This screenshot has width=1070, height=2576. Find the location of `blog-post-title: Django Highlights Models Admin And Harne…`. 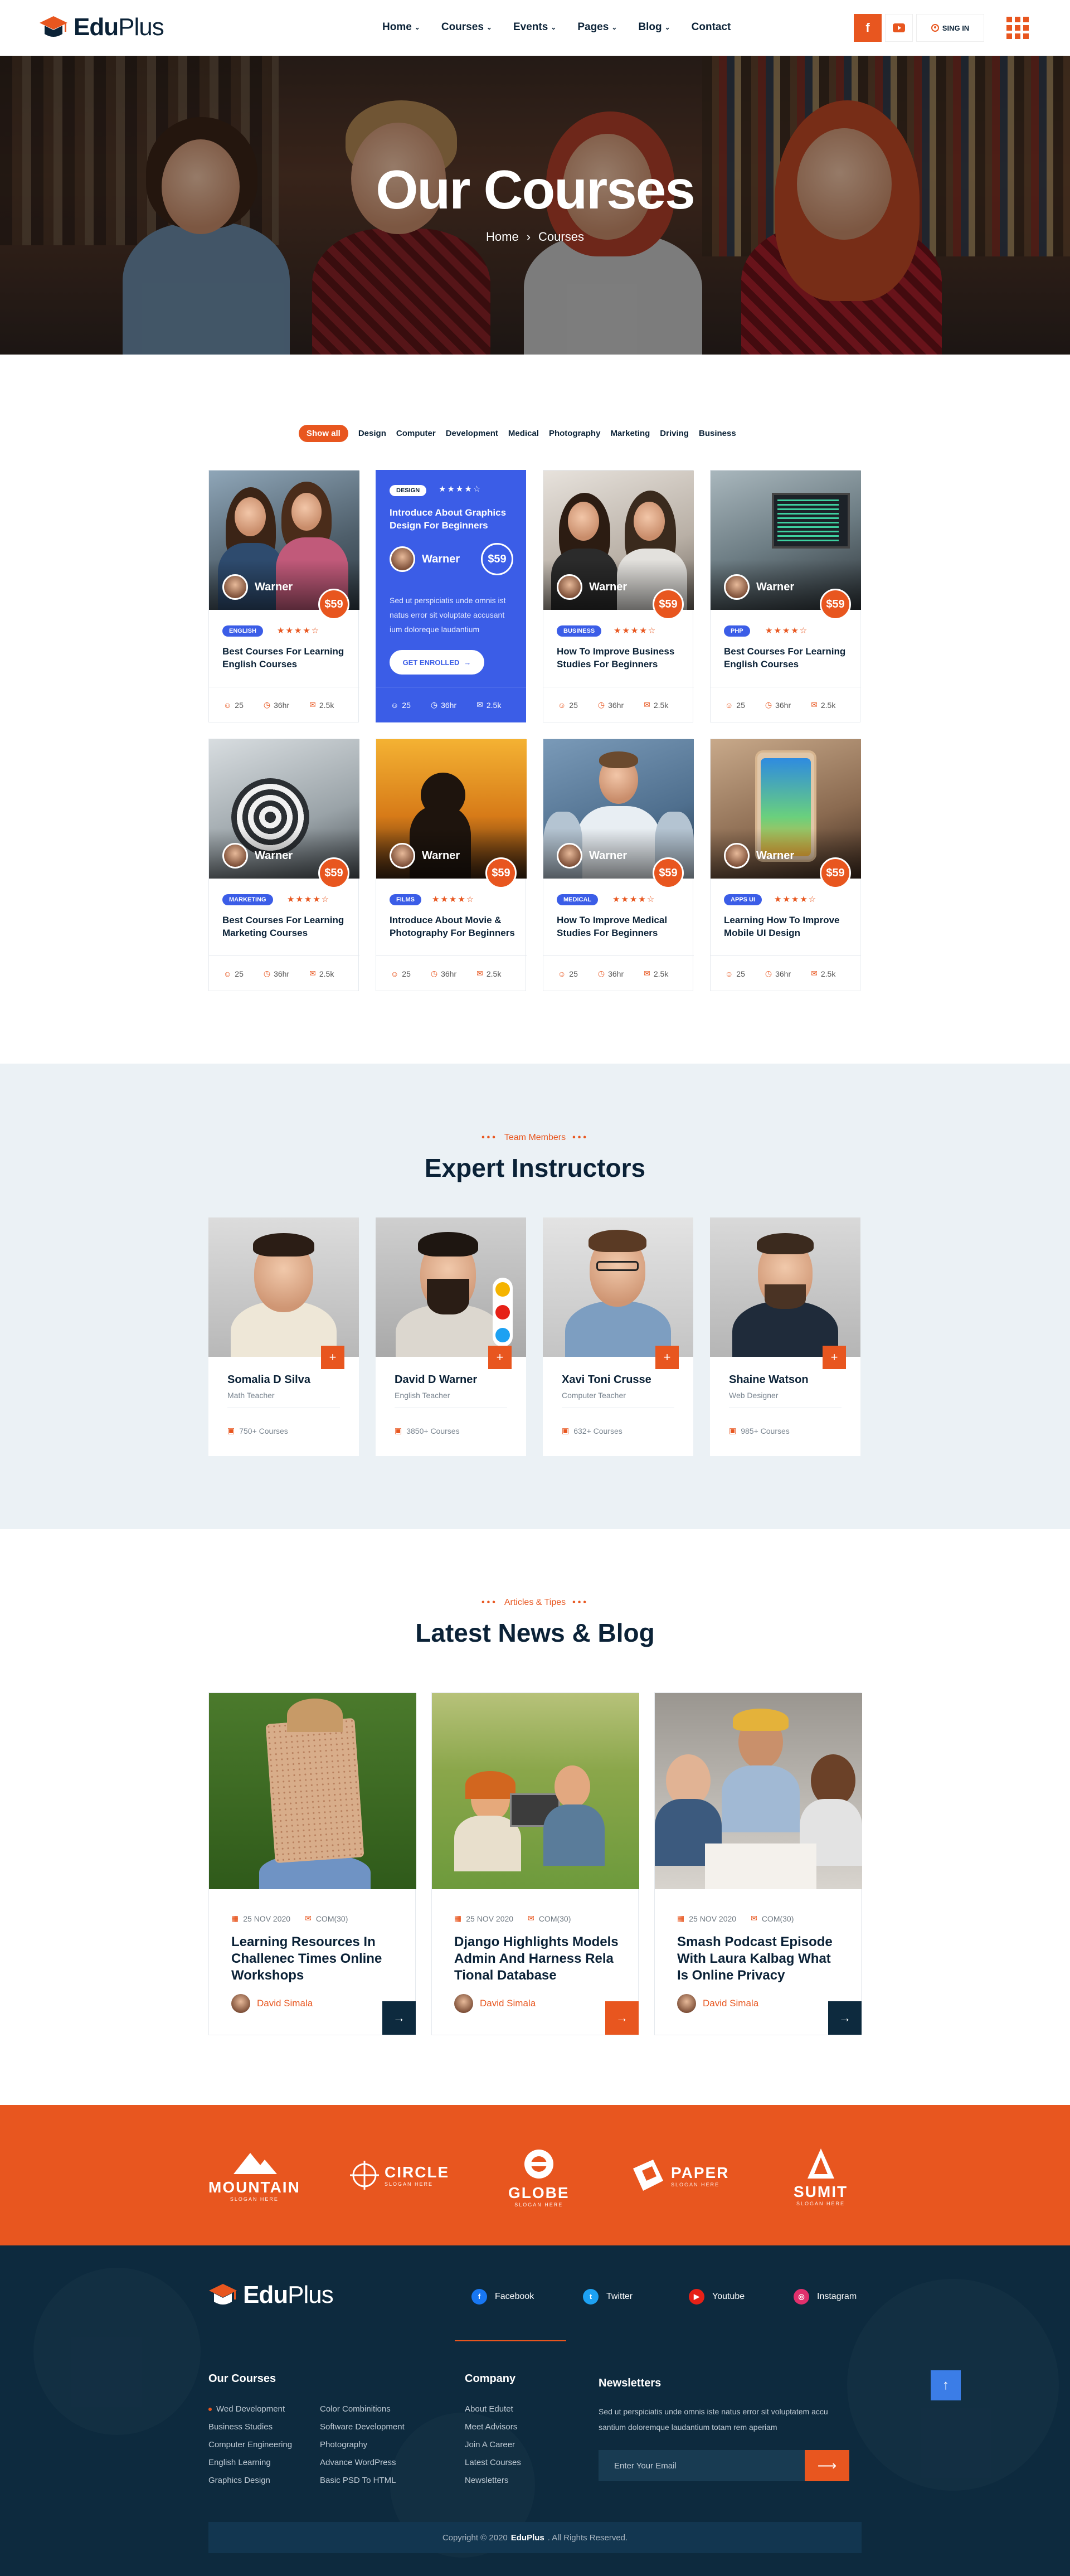

blog-post-title: Django Highlights Models Admin And Harne… is located at coordinates (537, 1959).